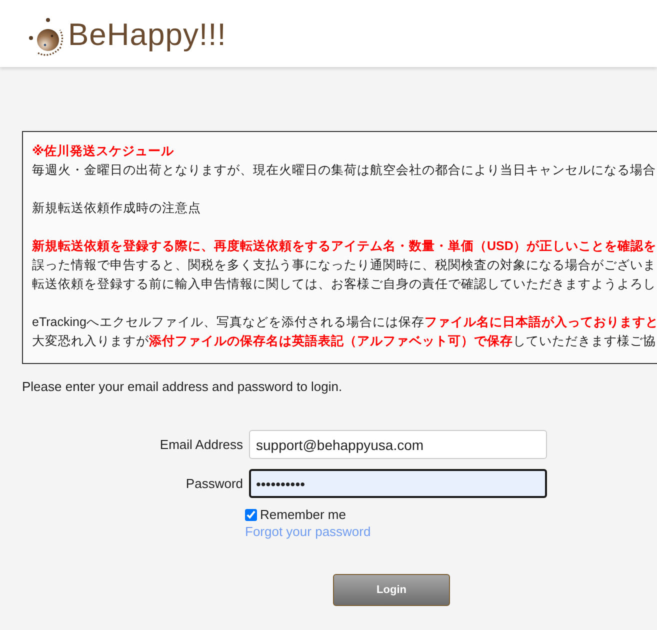 The image size is (657, 630). What do you see at coordinates (344, 284) in the screenshot?
I see `notice-text: 転送依頼を登録する前に輸入申告情報に関しては、お客様ご自身の責任で確認していただきますようよろし` at bounding box center [344, 284].